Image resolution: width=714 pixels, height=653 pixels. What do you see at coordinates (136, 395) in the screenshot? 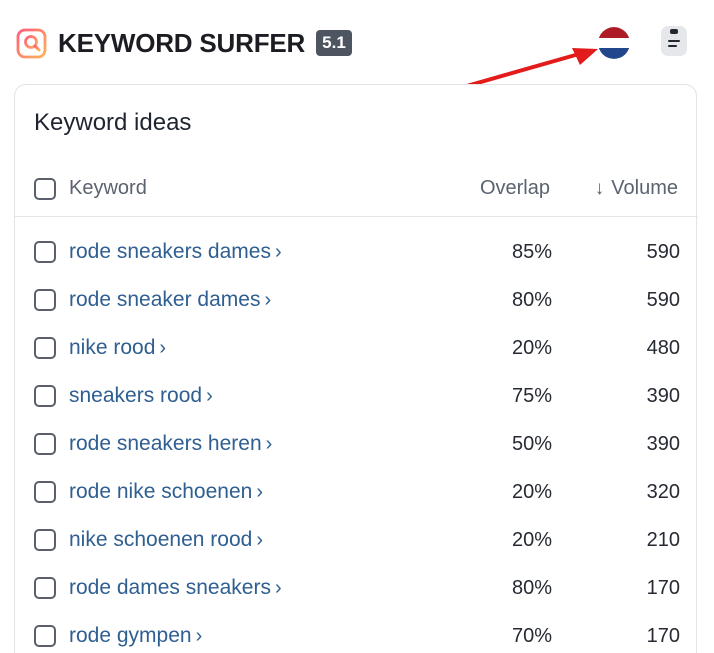
I see `keyword-text: sneakers rood` at bounding box center [136, 395].